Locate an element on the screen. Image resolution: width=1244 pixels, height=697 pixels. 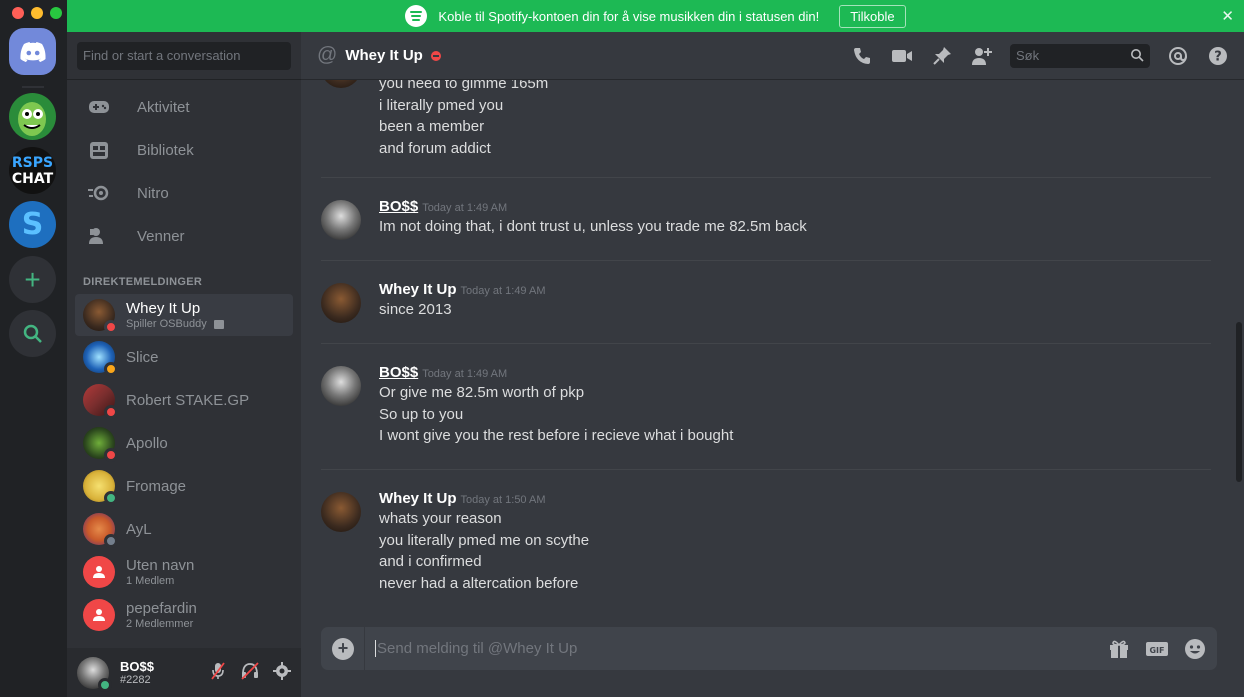
close-banner-icon: ✕ is located at coordinates (1227, 16).